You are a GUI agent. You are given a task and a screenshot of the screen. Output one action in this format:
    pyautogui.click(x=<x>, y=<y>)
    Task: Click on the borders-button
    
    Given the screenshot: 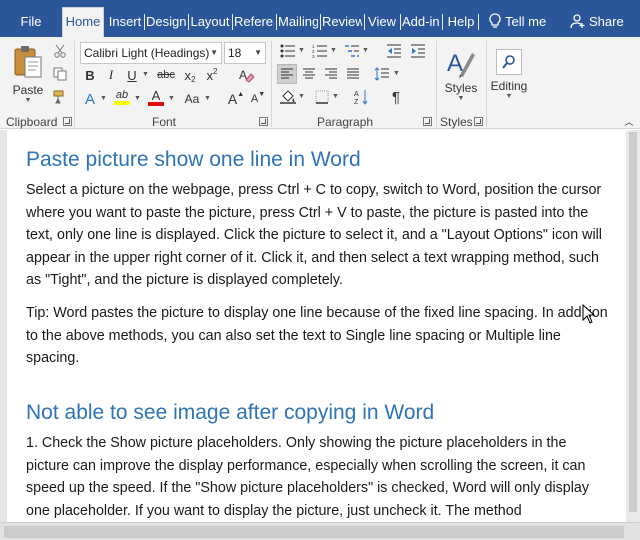 What is the action you would take?
    pyautogui.click(x=322, y=97)
    